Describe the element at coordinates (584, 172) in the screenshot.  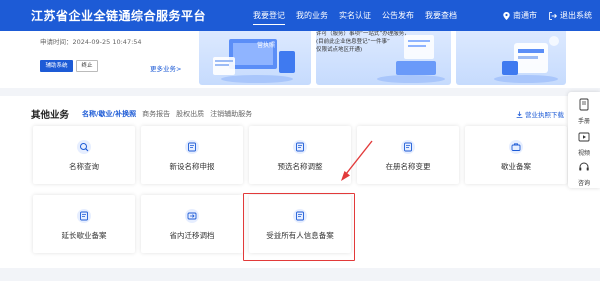
I see `side-consult: 咨询` at that location.